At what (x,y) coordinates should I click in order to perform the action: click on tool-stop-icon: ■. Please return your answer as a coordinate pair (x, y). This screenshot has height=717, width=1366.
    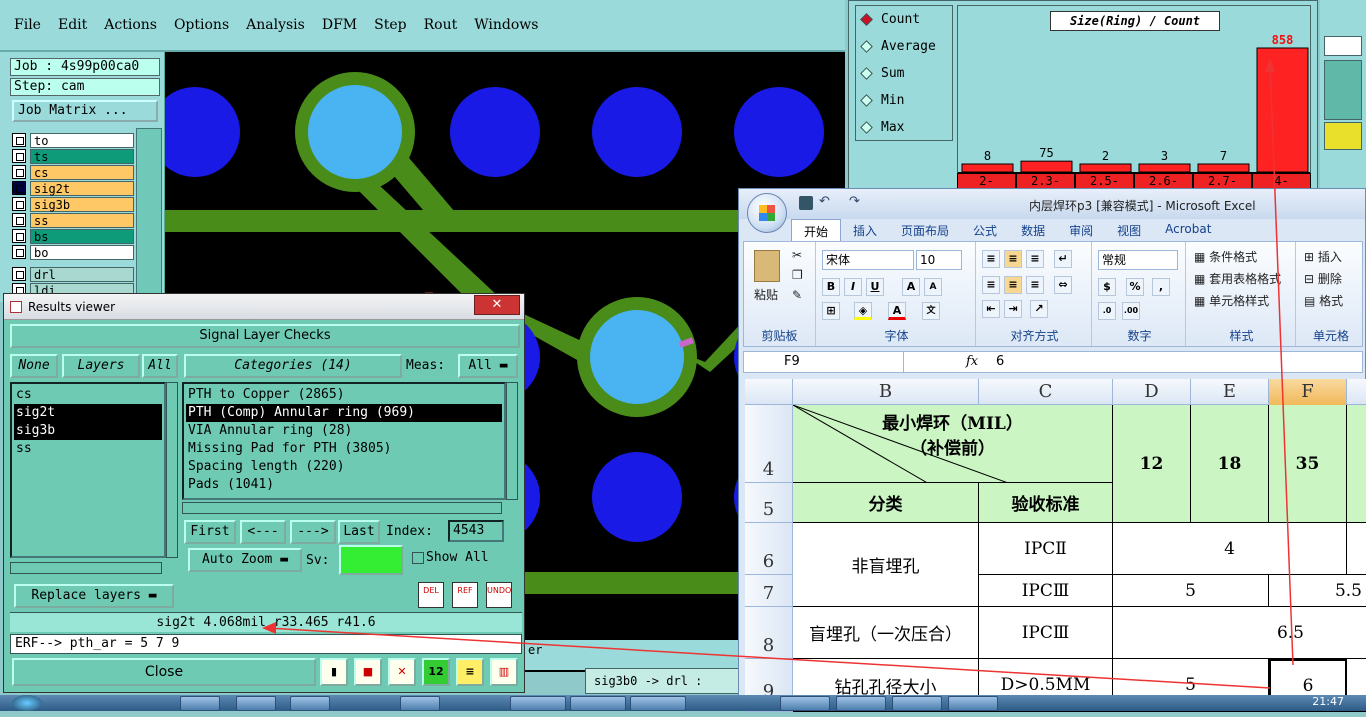
    Looking at the image, I should click on (368, 672).